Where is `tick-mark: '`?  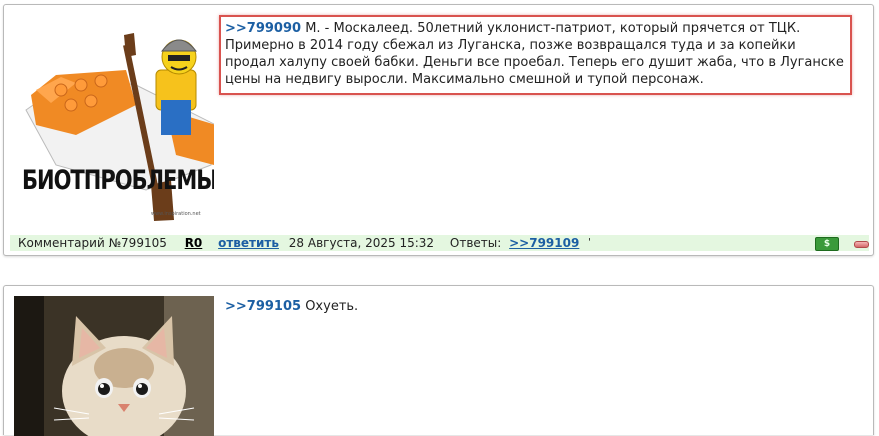 tick-mark: ' is located at coordinates (589, 242).